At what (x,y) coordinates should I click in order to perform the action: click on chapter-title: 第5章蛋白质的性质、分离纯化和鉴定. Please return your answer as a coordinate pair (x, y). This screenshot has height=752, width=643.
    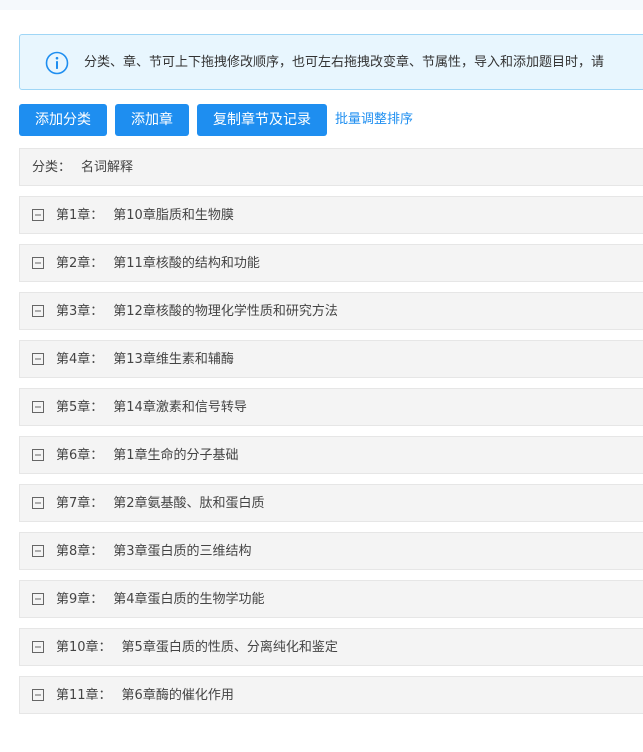
    Looking at the image, I should click on (229, 647).